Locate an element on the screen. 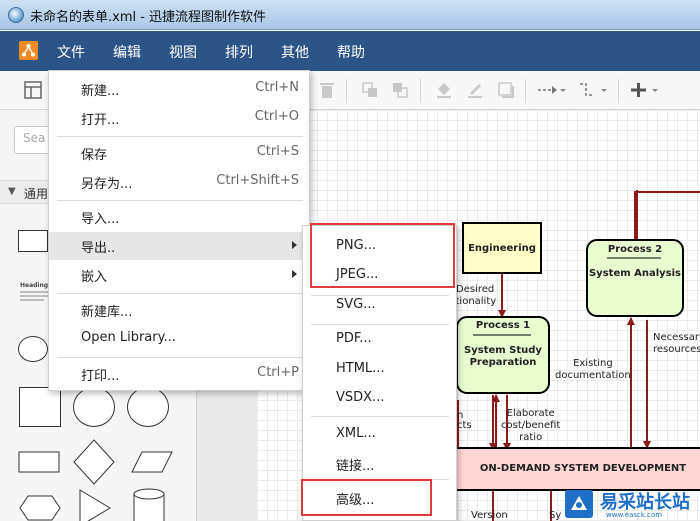 Image resolution: width=700 pixels, height=521 pixels. process1-body-line1: System Study is located at coordinates (503, 350).